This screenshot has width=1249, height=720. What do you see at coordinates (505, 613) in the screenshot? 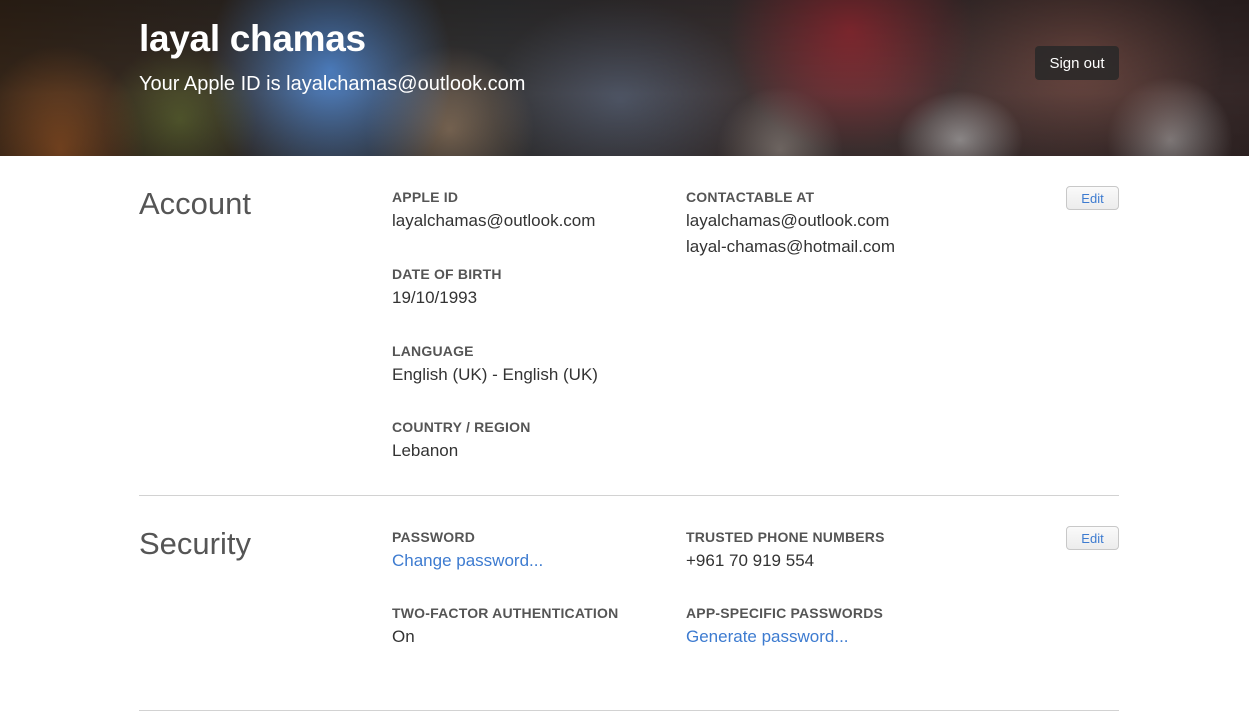
I see `two-factor-label: TWO-FACTOR AUTHENTICATION` at bounding box center [505, 613].